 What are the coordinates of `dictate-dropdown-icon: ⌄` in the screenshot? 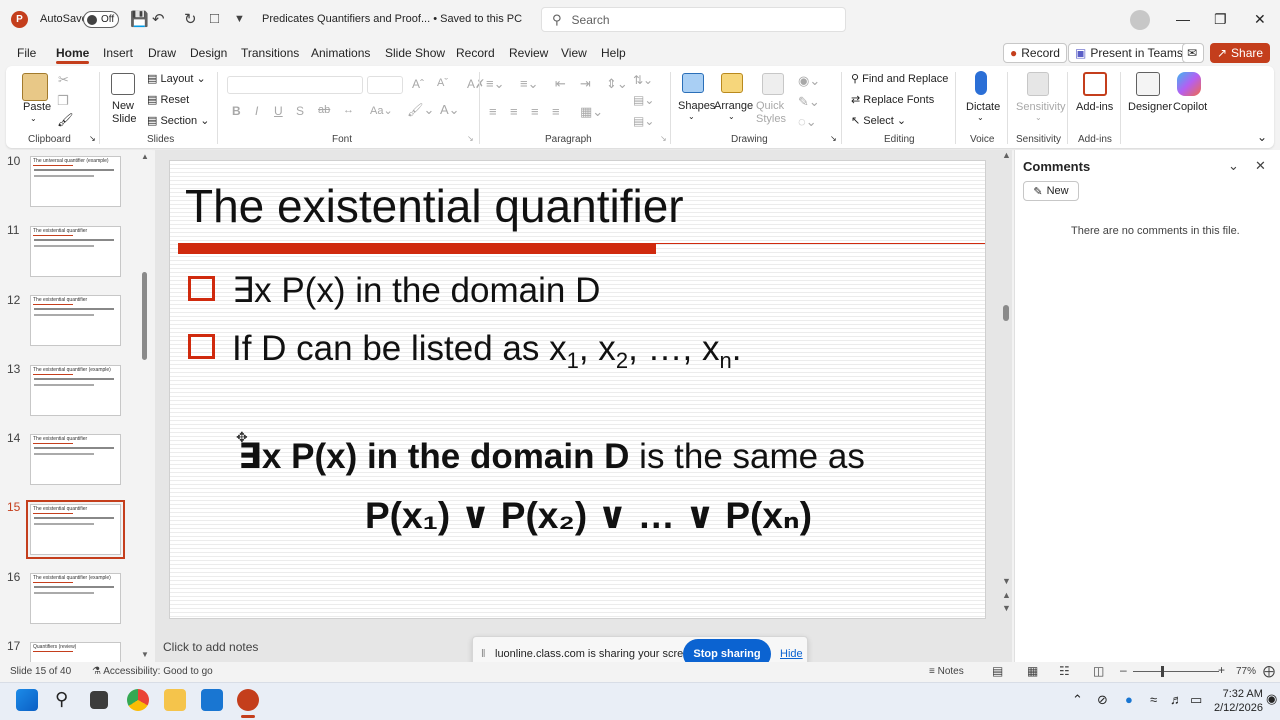 It's located at (980, 117).